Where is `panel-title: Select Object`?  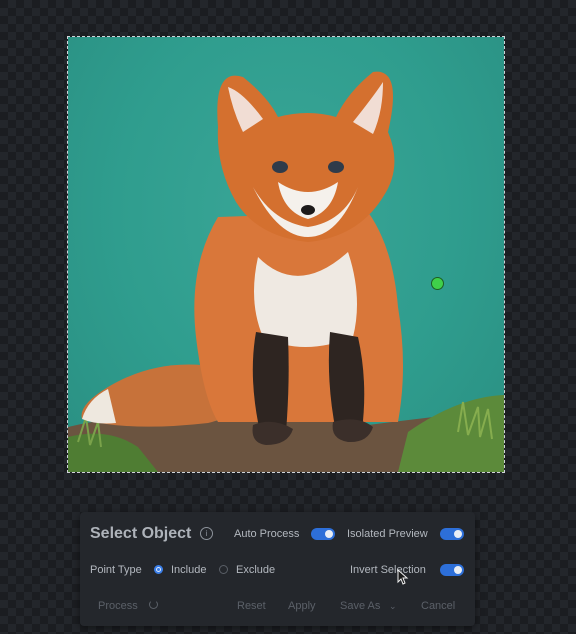
panel-title: Select Object is located at coordinates (141, 533).